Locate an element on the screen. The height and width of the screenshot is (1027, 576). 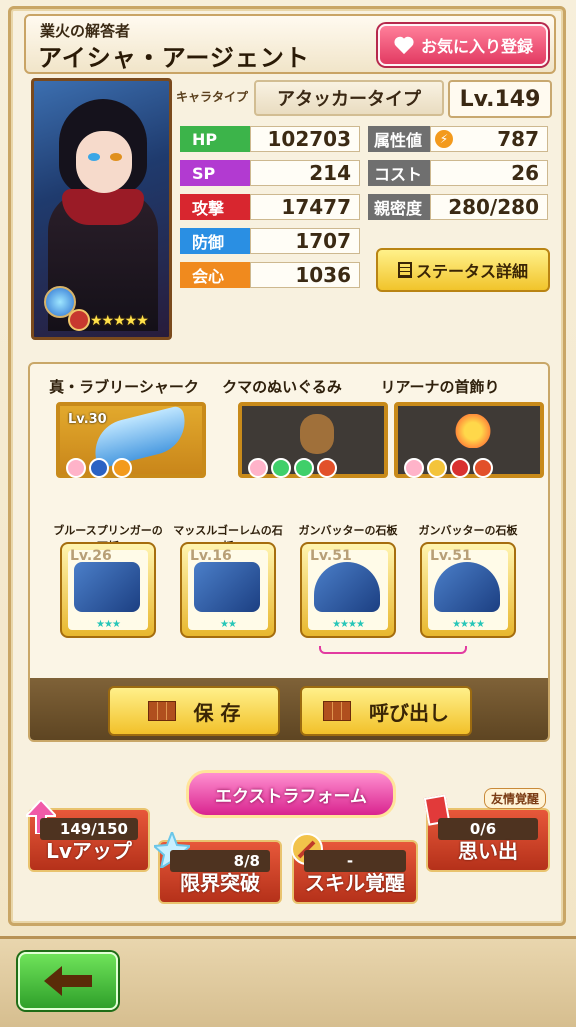
character-header: 業火の解答者 アイシャ・アージェント お気に入り登録 is located at coordinates (290, 44).